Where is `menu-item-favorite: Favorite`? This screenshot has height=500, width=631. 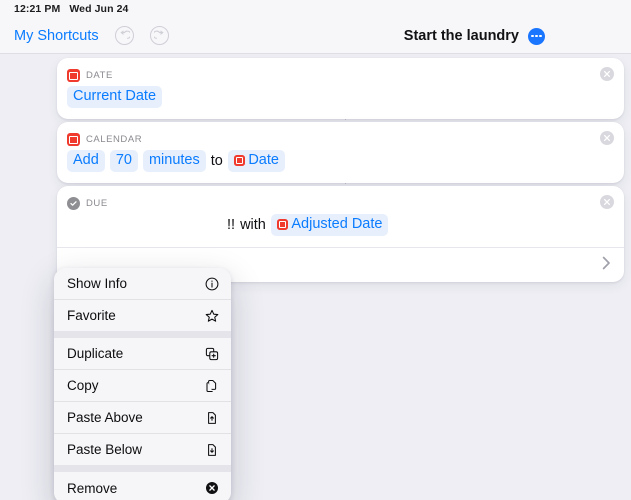
menu-item-favorite: Favorite is located at coordinates (142, 315).